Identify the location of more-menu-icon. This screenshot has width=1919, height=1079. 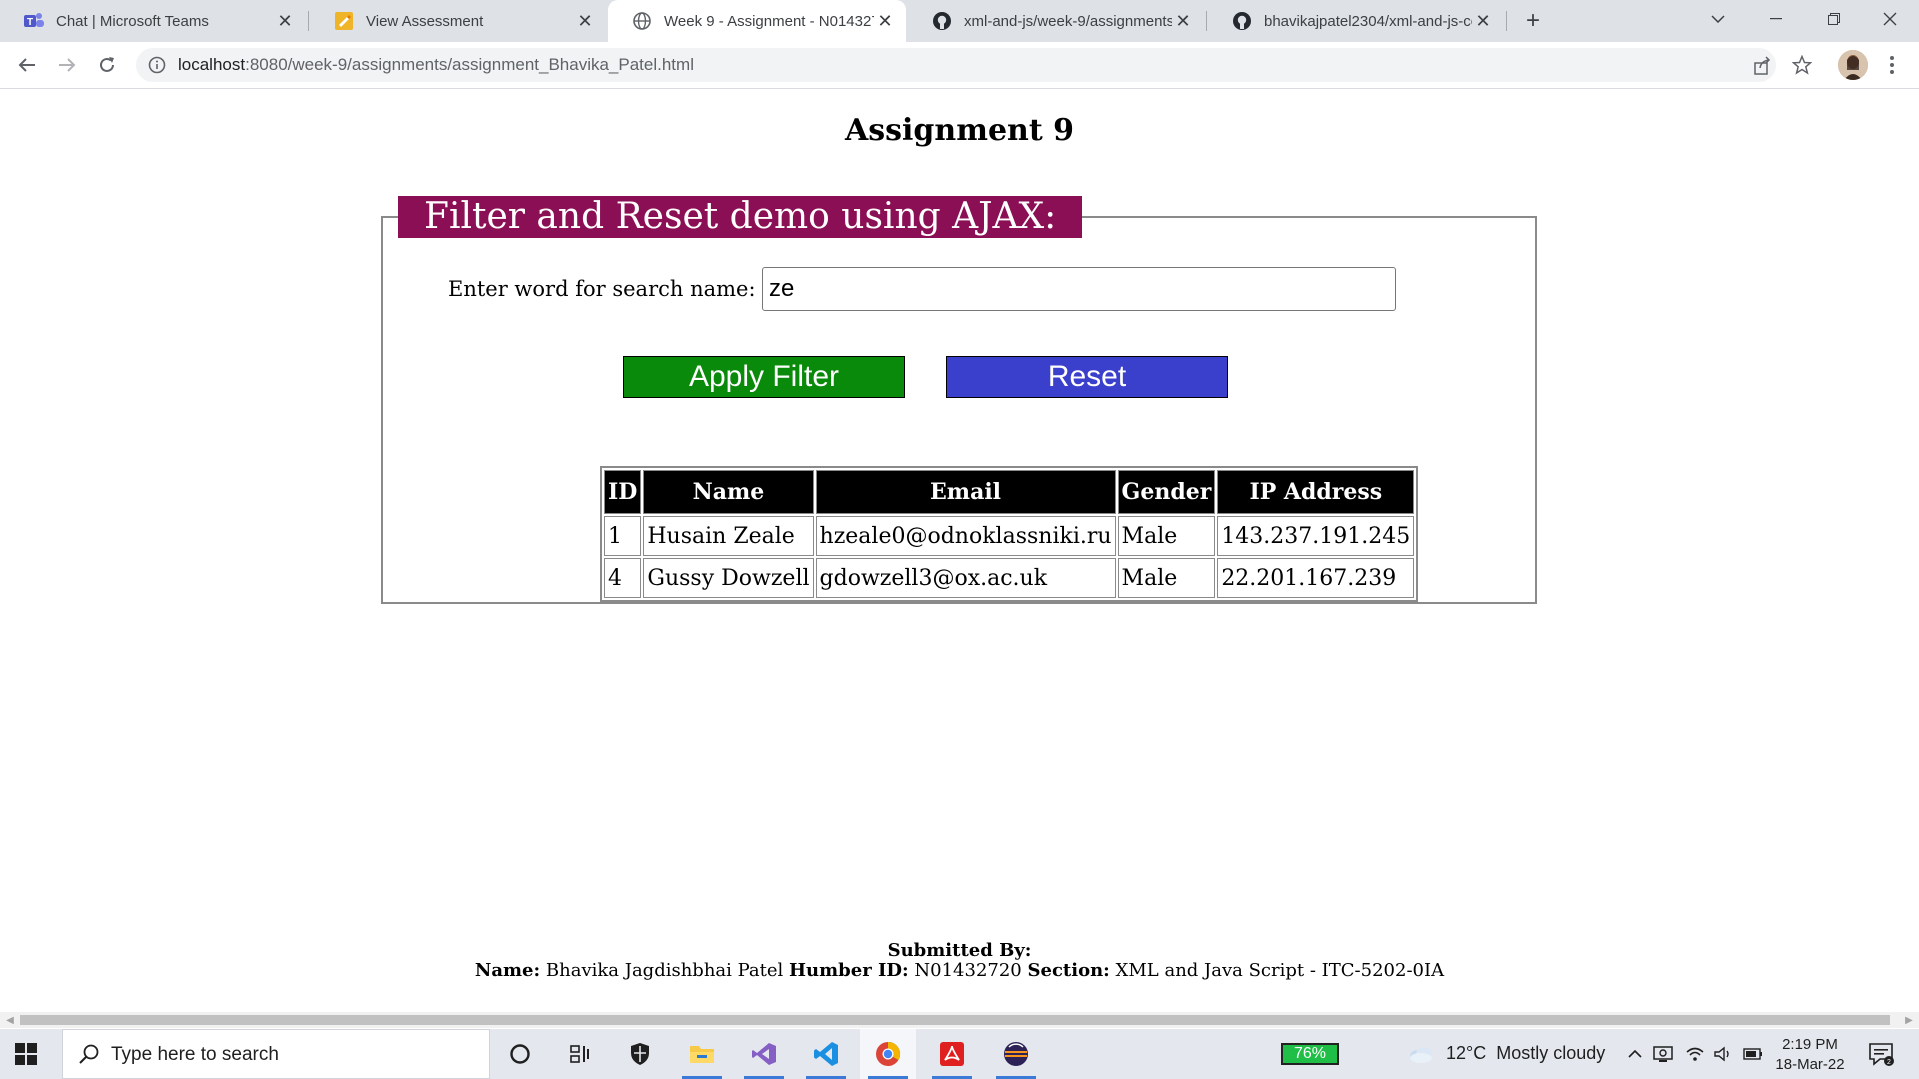
(1892, 65).